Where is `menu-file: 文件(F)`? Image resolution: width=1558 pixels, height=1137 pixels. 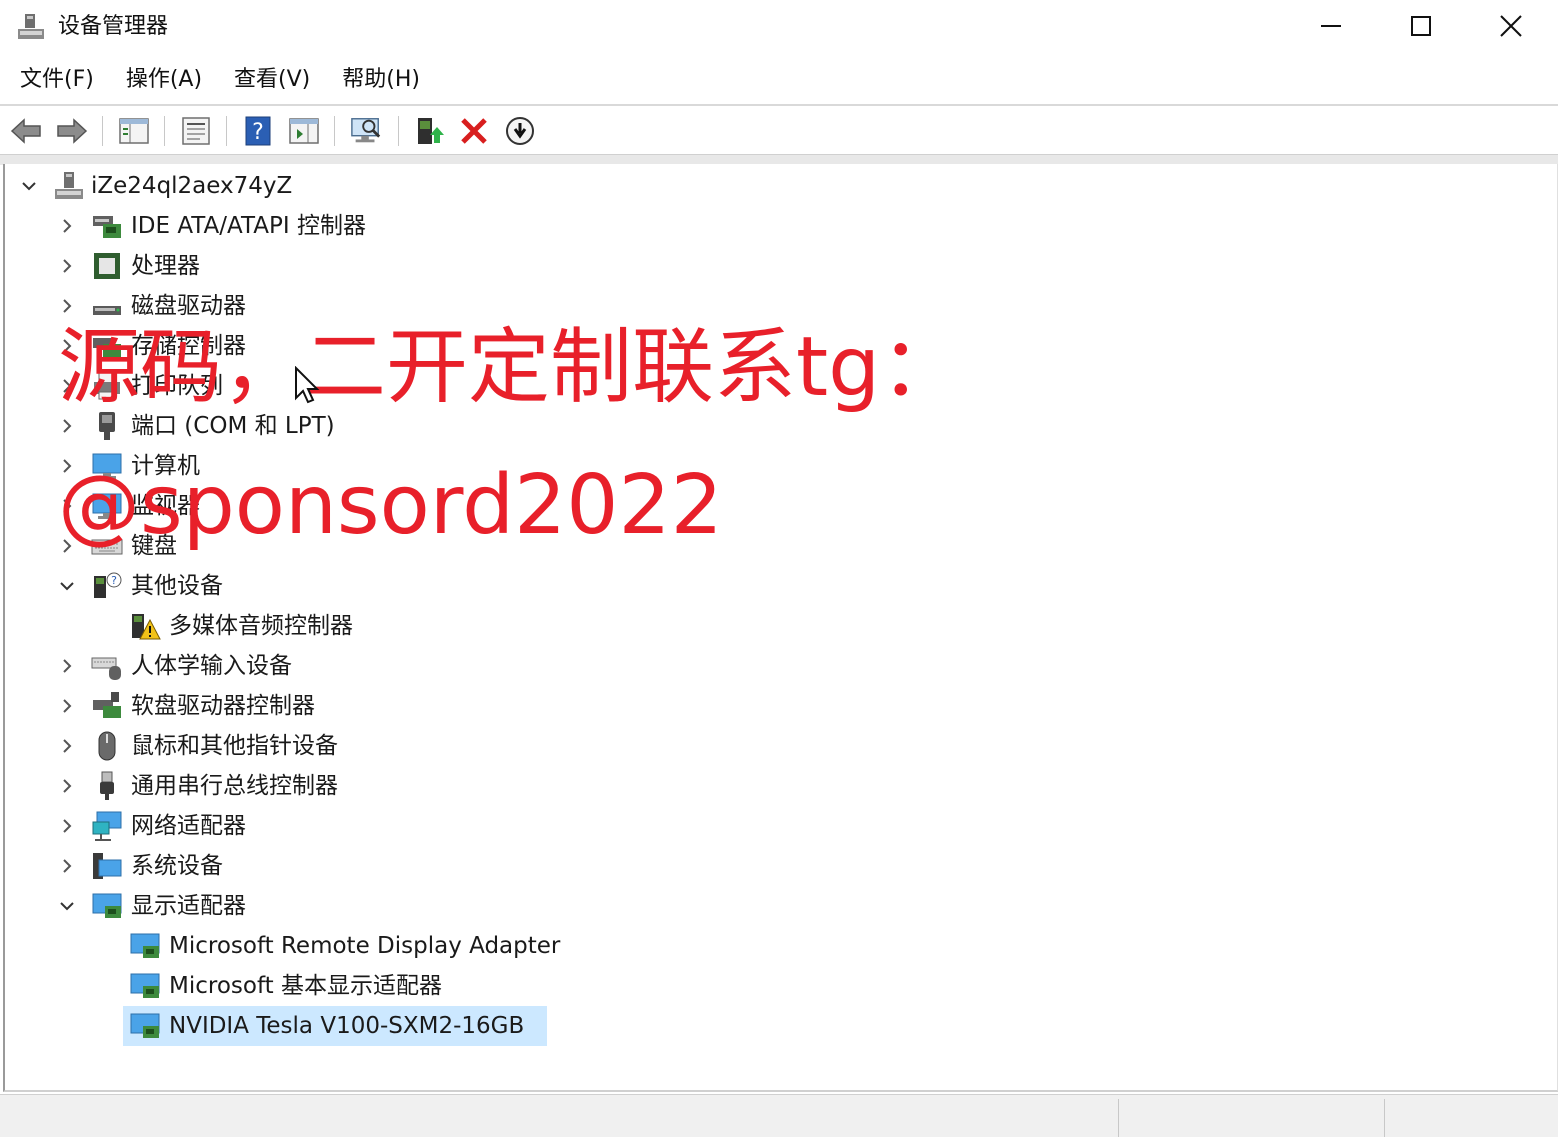
menu-file: 文件(F) is located at coordinates (57, 80).